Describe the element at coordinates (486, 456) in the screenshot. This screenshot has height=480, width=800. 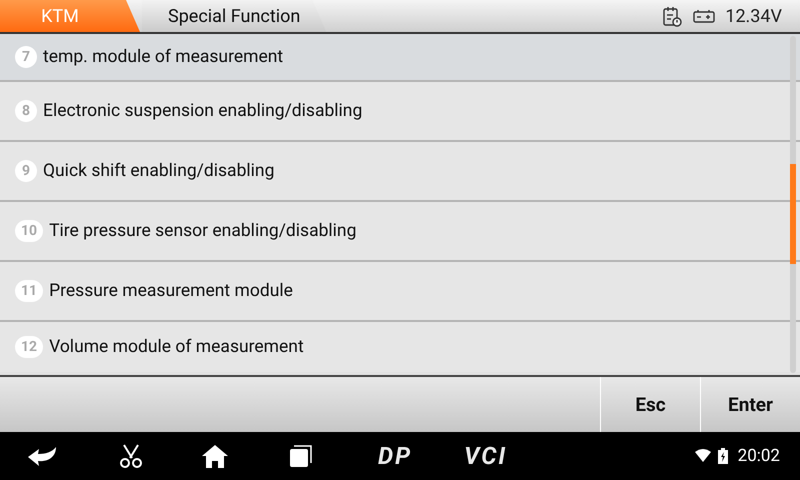
I see `app-logo: VCI` at that location.